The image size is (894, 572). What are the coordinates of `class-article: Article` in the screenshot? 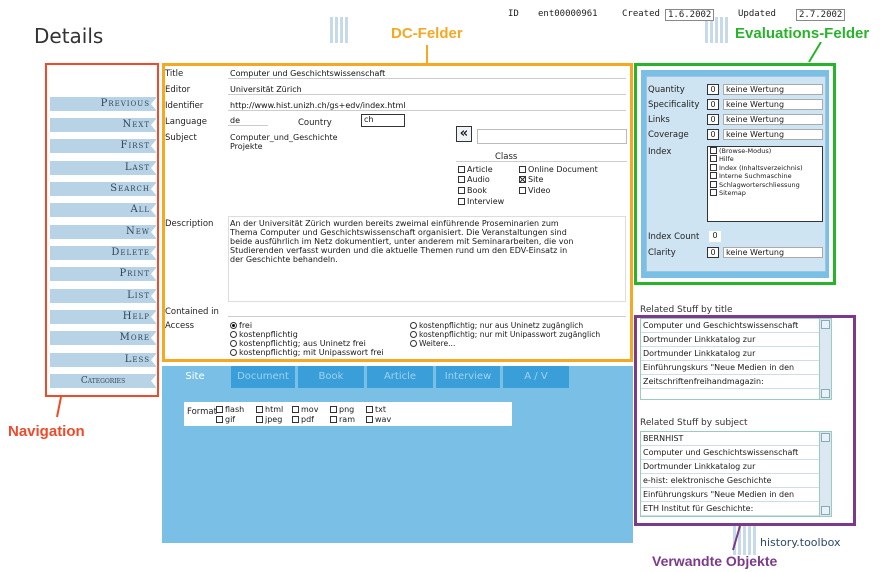 It's located at (475, 169).